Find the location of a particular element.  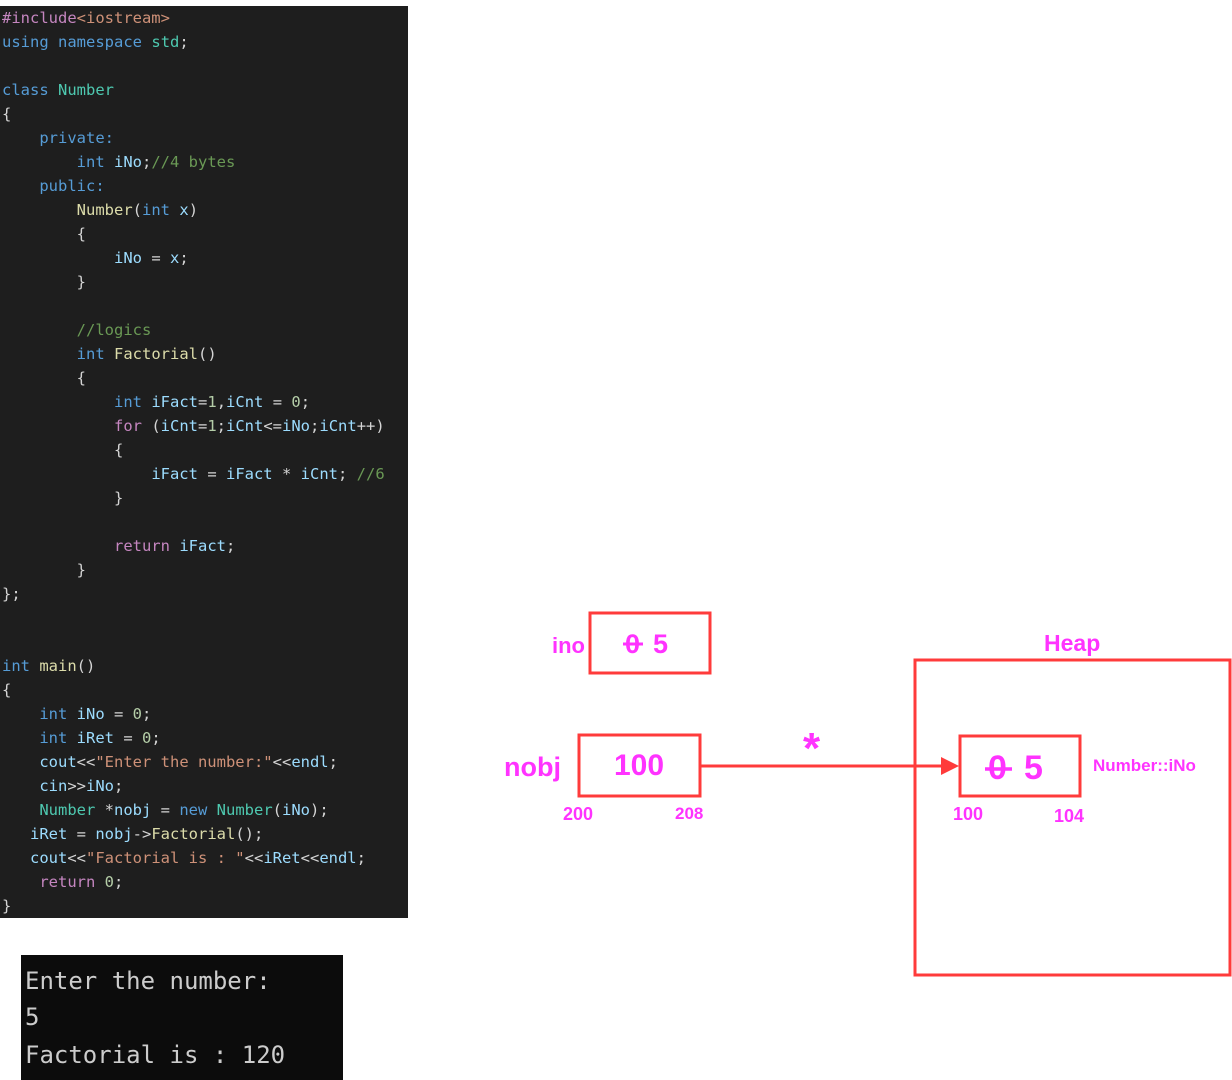

heap-label: Heap is located at coordinates (1072, 643).